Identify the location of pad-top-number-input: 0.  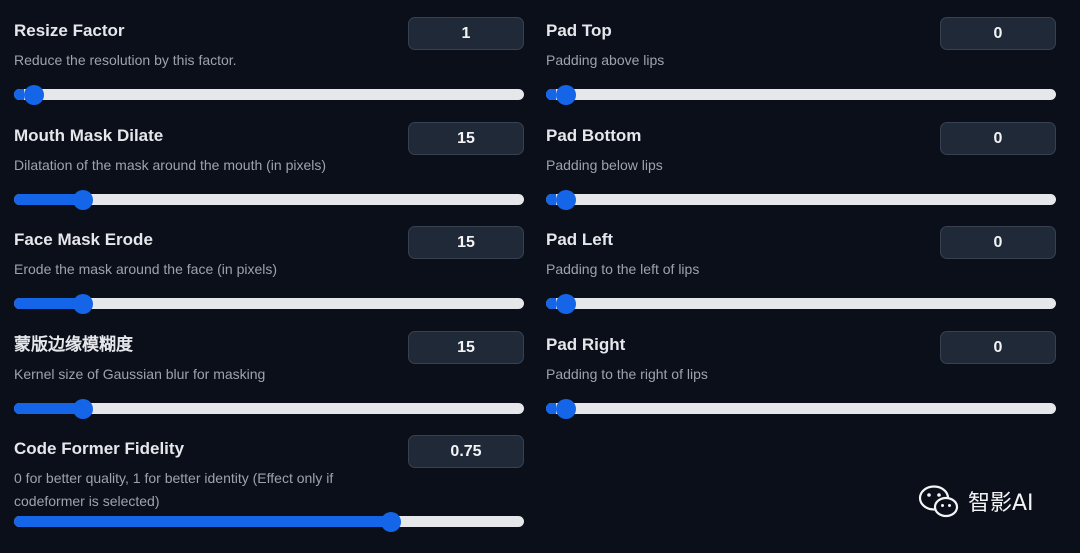
(998, 33).